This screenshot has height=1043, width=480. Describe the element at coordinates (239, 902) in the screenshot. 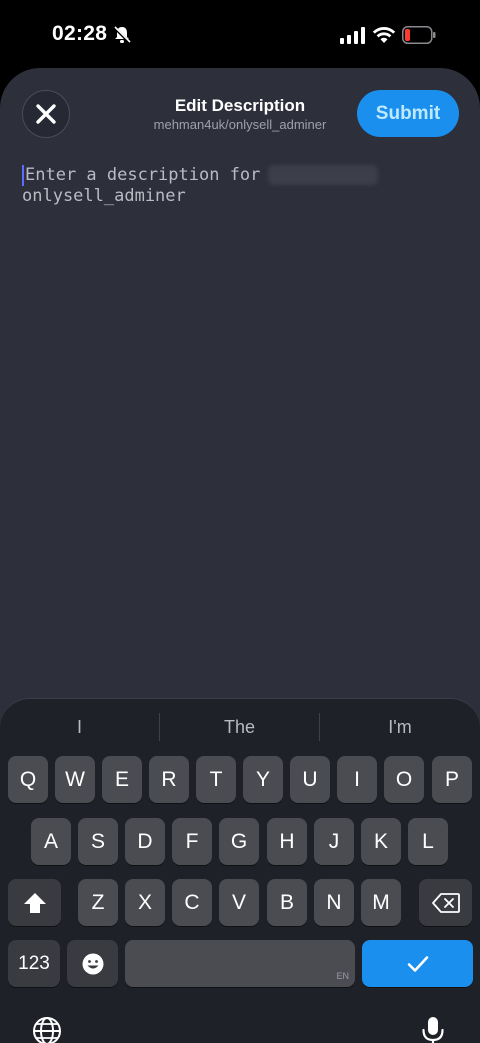

I see `key-v: V` at that location.